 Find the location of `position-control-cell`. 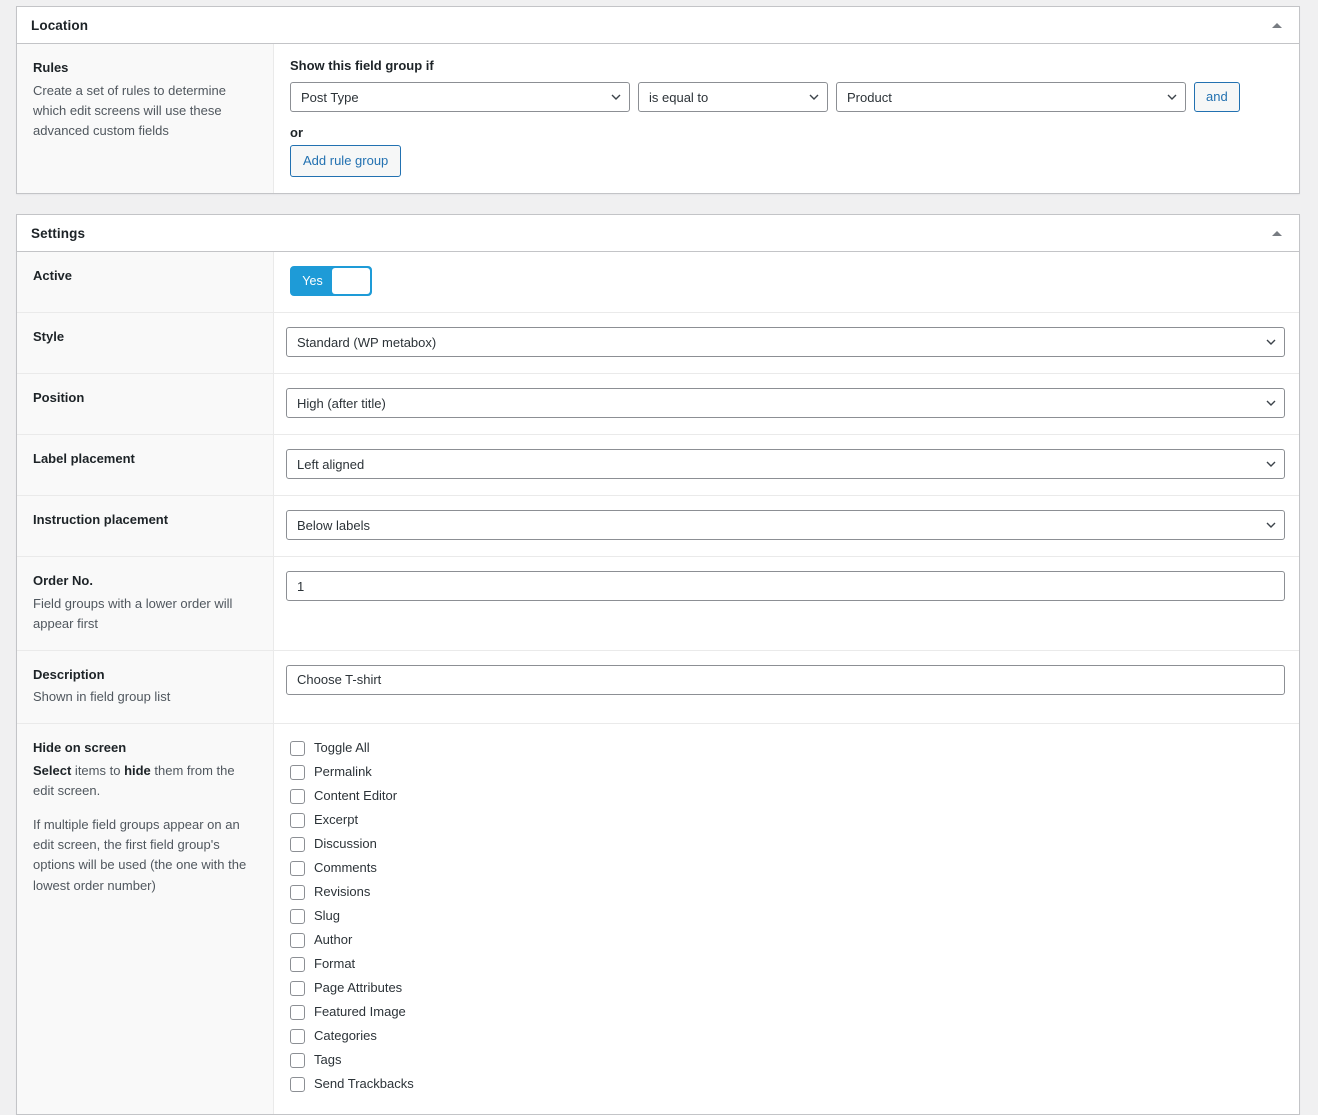

position-control-cell is located at coordinates (786, 404).